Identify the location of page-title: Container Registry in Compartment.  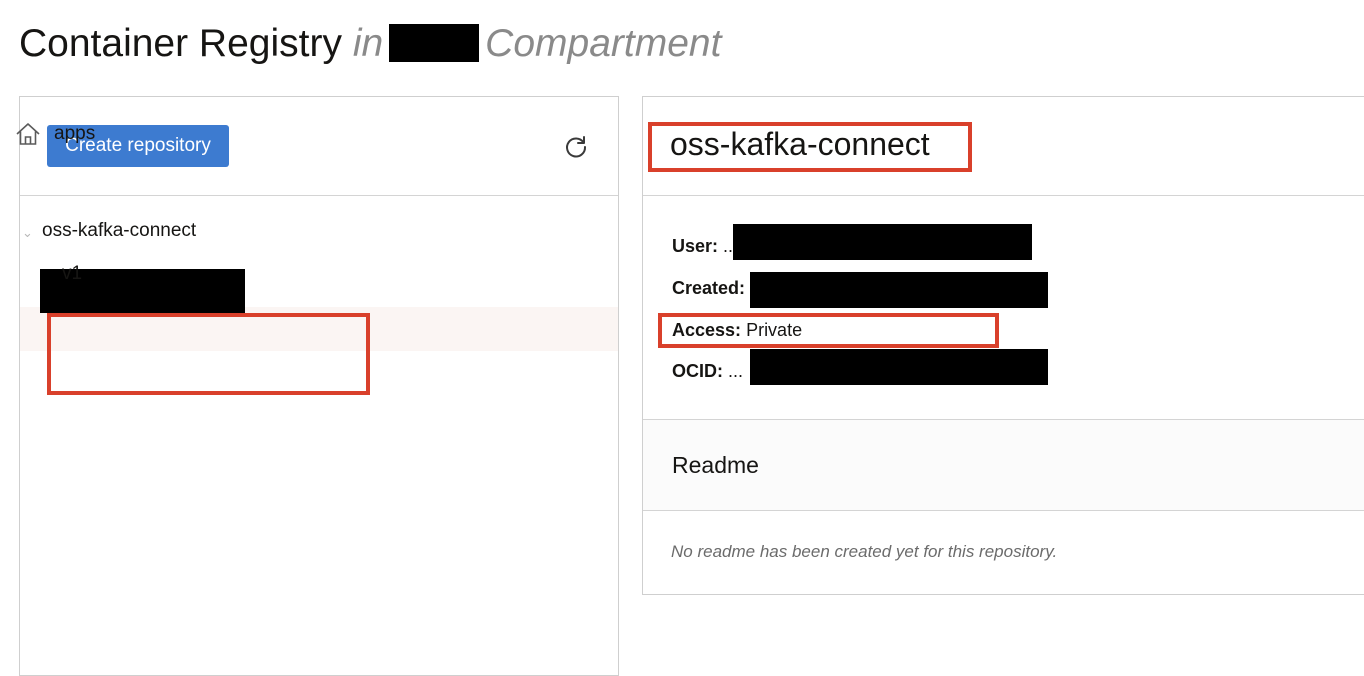
(370, 44).